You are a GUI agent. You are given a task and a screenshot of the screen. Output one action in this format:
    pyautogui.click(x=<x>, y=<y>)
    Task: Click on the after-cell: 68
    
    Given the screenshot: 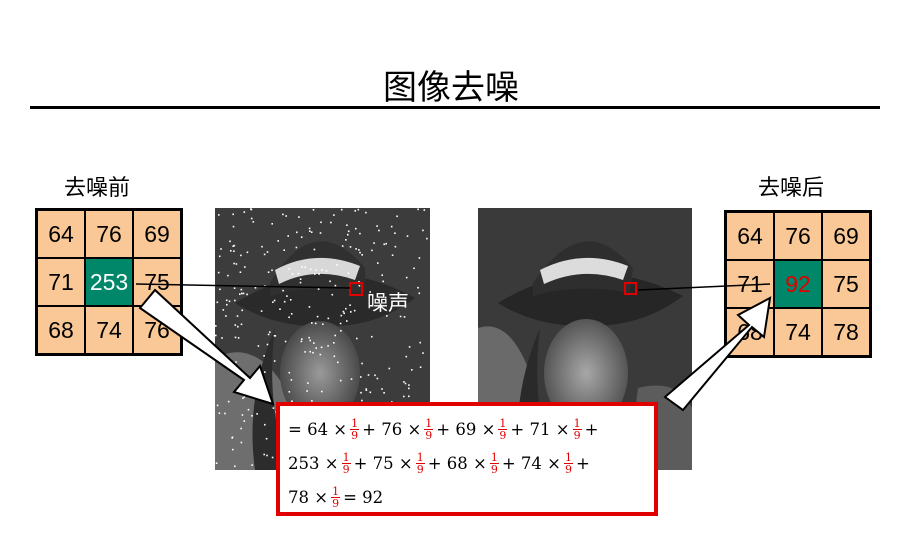 What is the action you would take?
    pyautogui.click(x=750, y=332)
    